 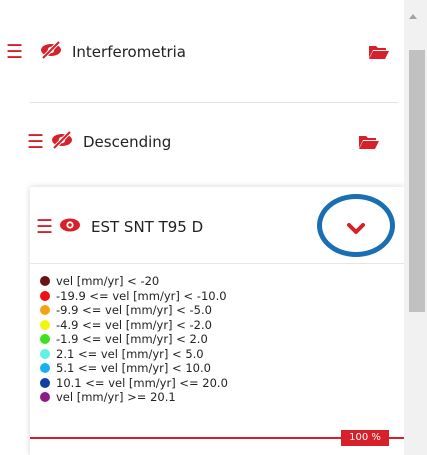 I want to click on legend-label: 5.1 <= vel [mm/yr] < 10.0, so click(x=133, y=368).